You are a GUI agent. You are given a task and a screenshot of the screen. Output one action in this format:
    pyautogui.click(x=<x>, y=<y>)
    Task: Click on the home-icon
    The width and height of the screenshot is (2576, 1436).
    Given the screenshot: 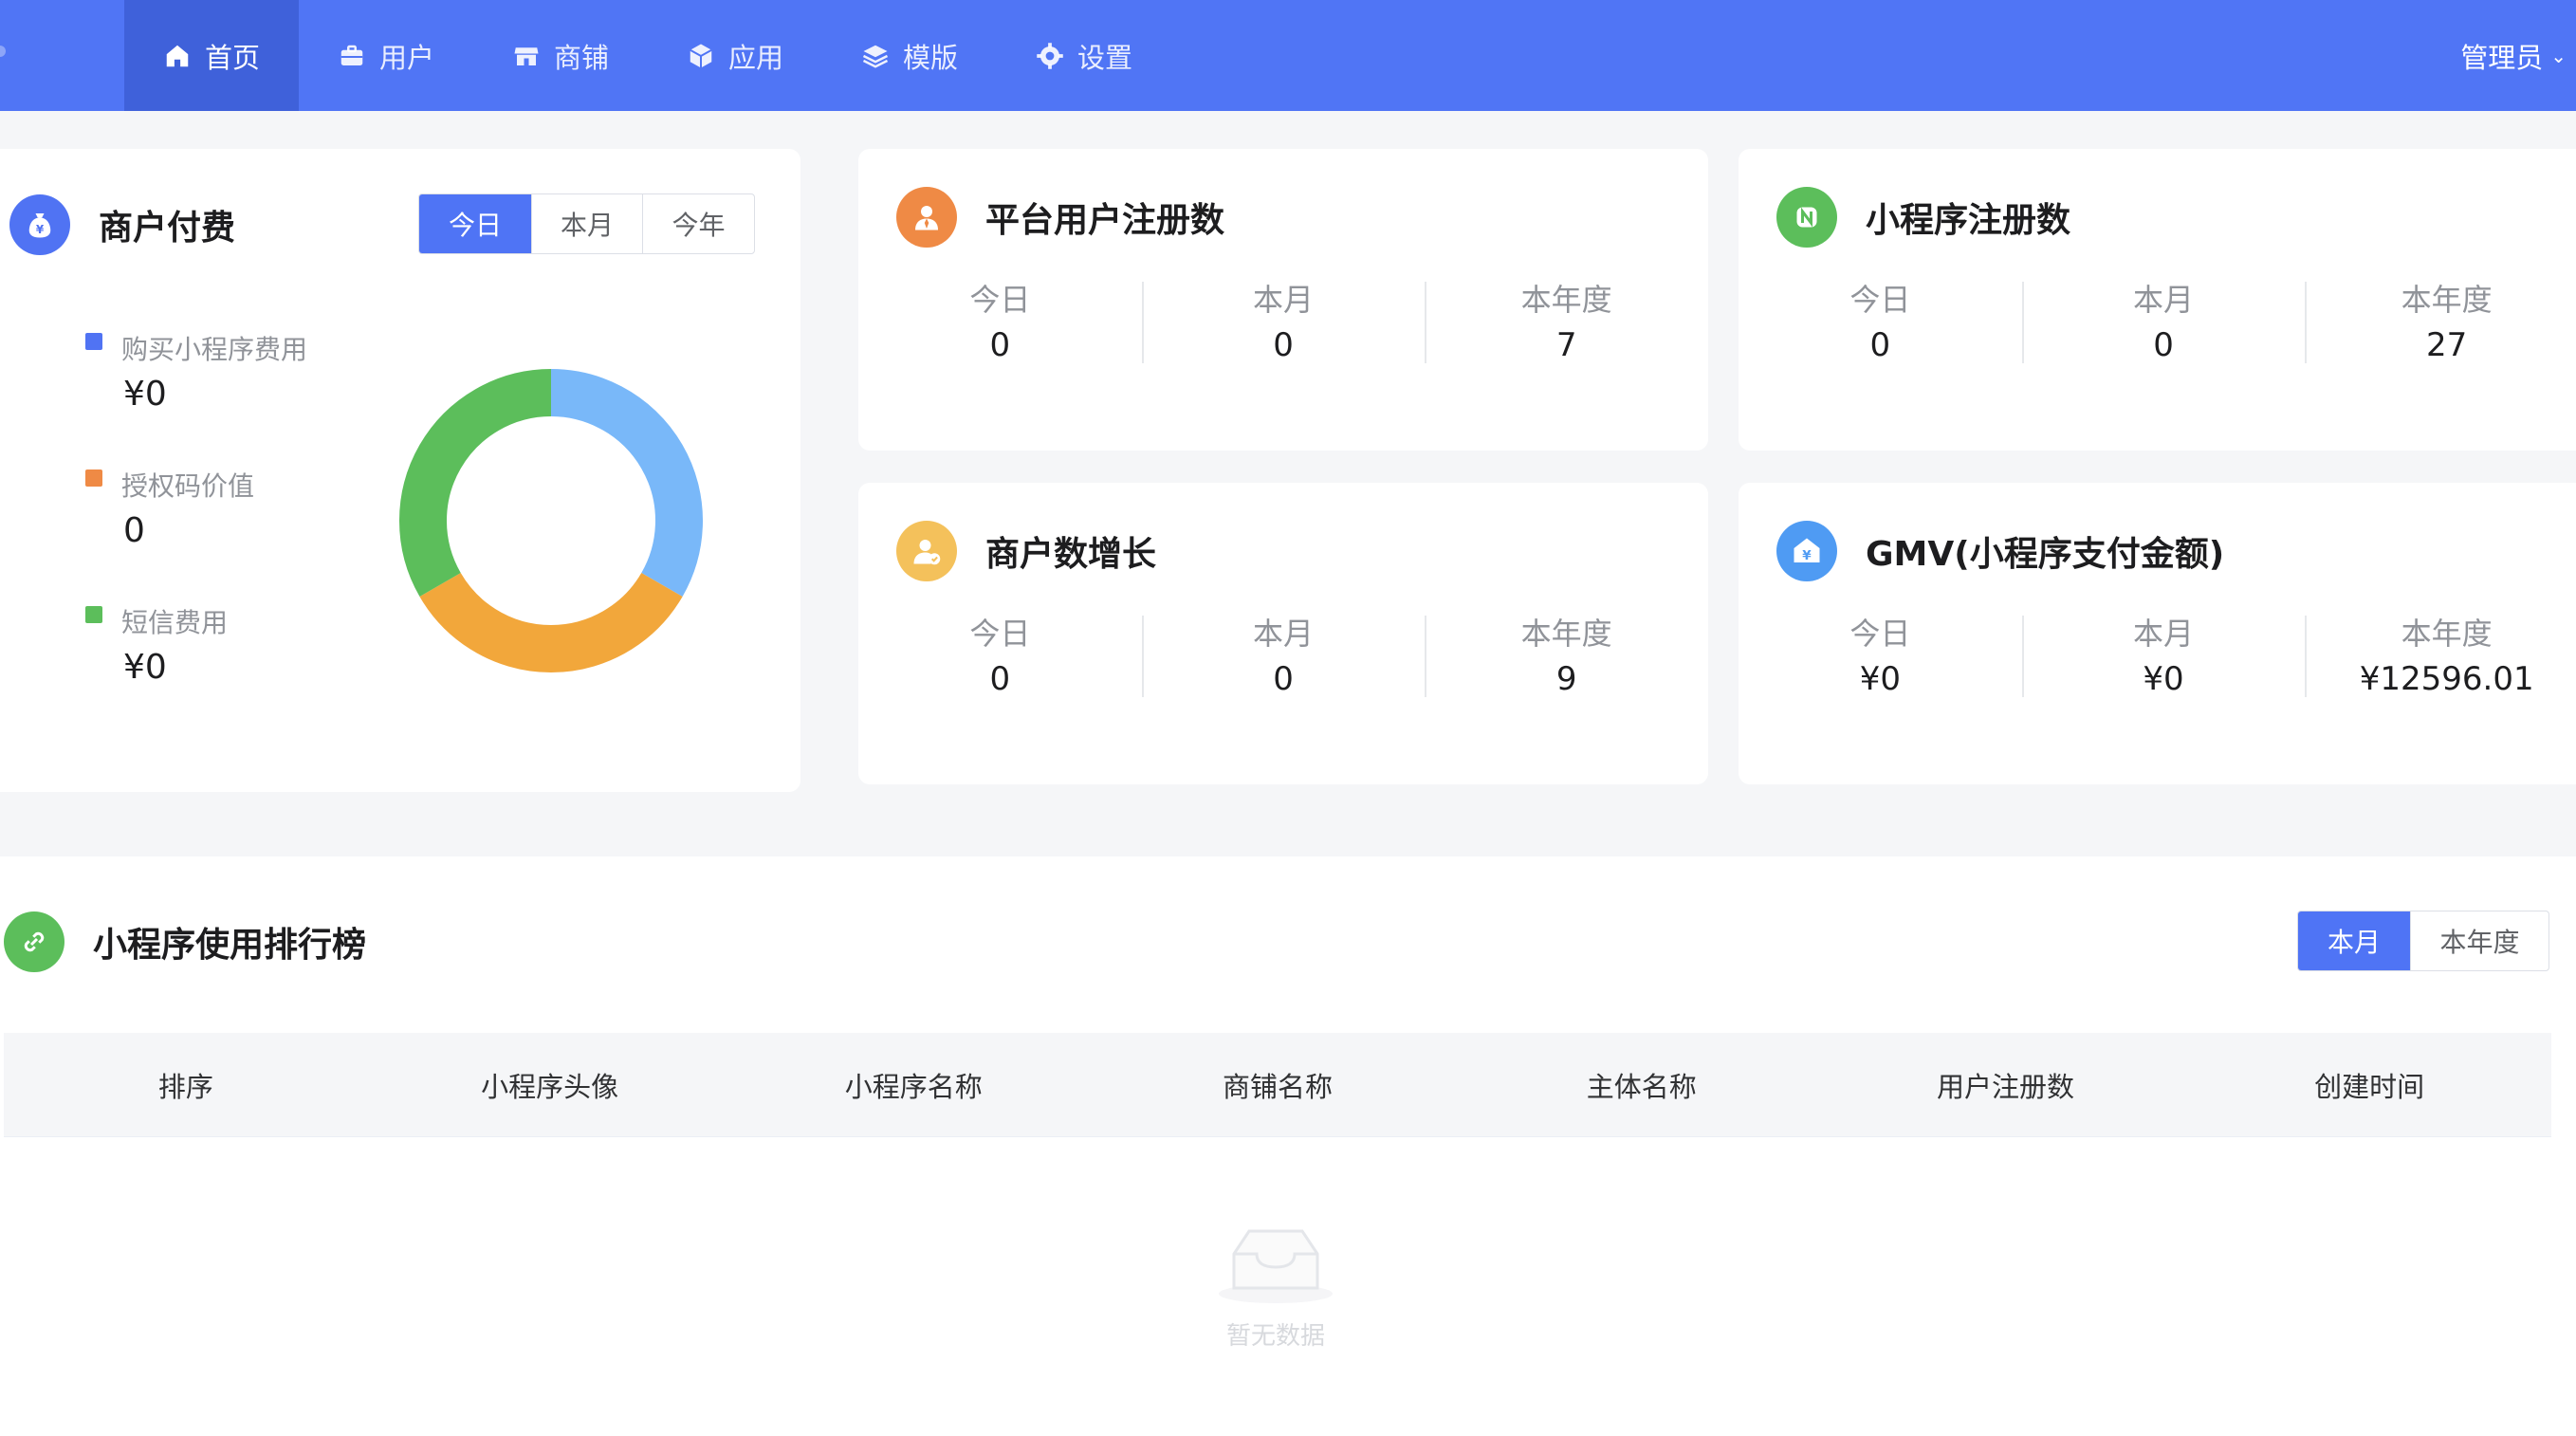 What is the action you would take?
    pyautogui.click(x=177, y=56)
    